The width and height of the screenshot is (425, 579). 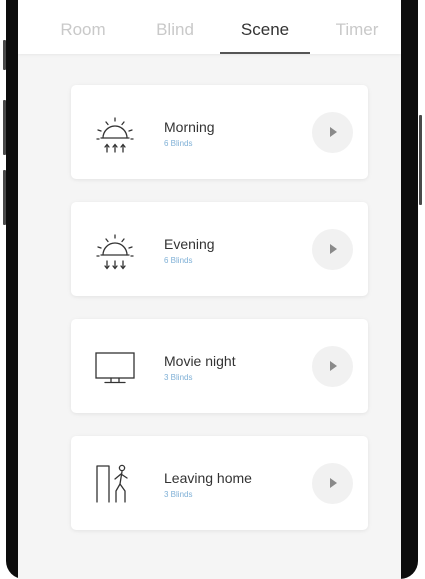 I want to click on scene-name: Evening, so click(x=189, y=244).